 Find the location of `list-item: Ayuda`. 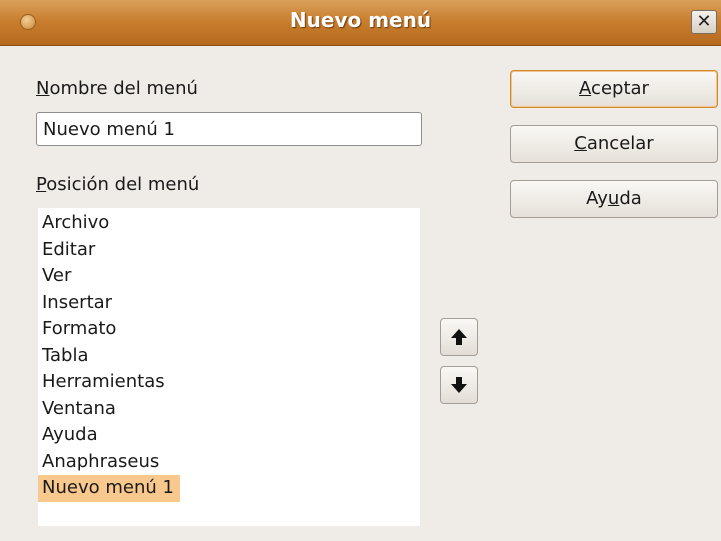

list-item: Ayuda is located at coordinates (229, 435).